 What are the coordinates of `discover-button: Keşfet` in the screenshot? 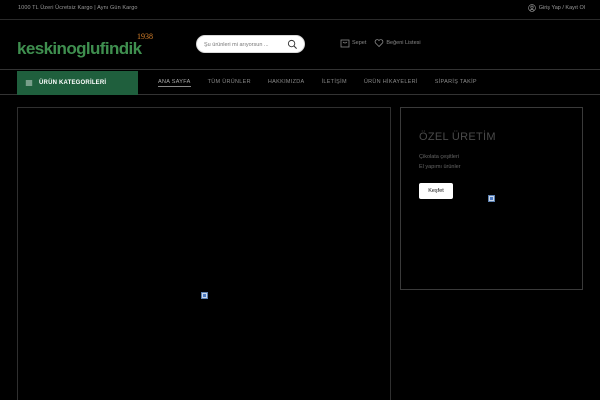 It's located at (436, 191).